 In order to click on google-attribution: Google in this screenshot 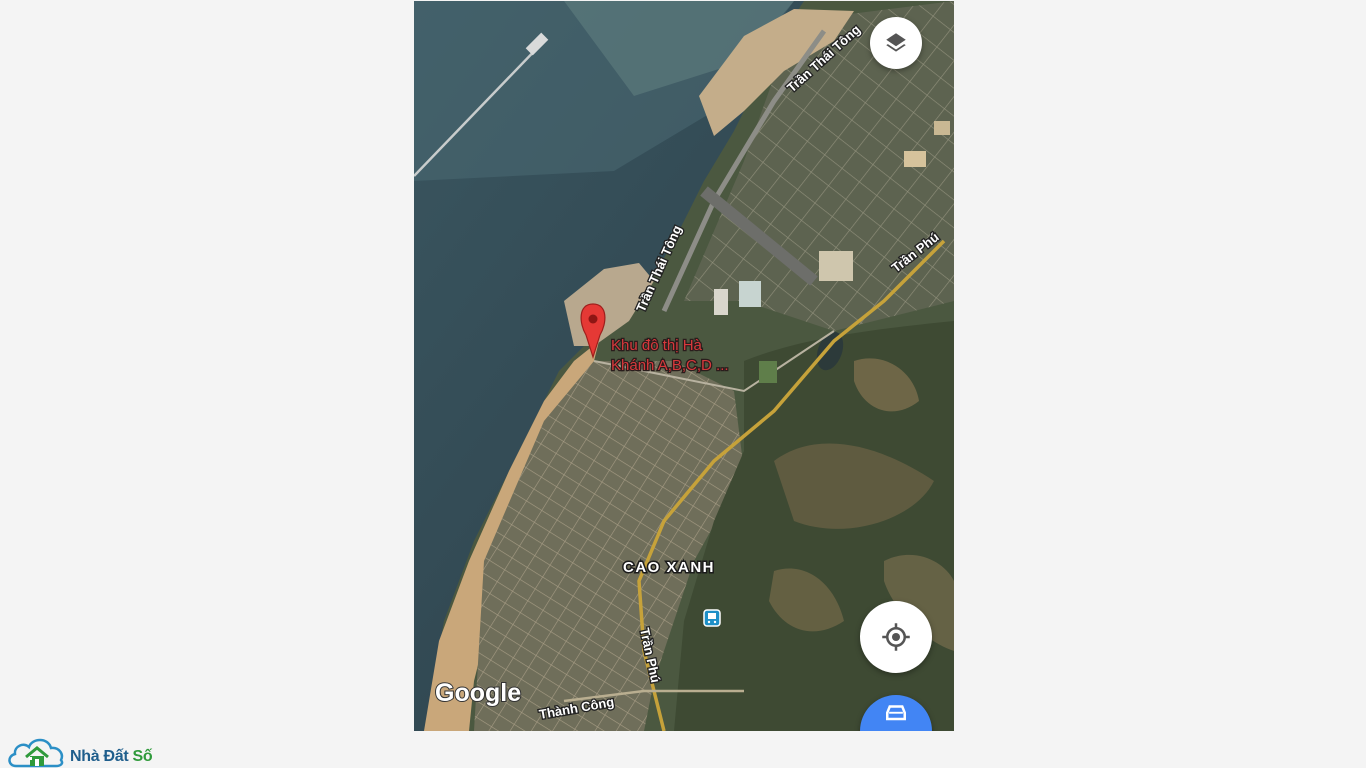, I will do `click(478, 693)`.